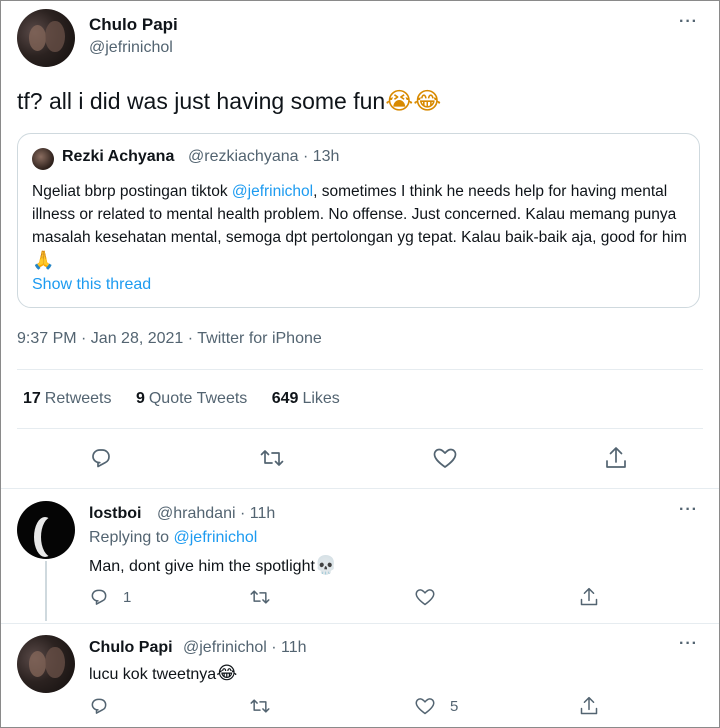 Image resolution: width=720 pixels, height=728 pixels. What do you see at coordinates (43, 159) in the screenshot?
I see `quote-author-avatar` at bounding box center [43, 159].